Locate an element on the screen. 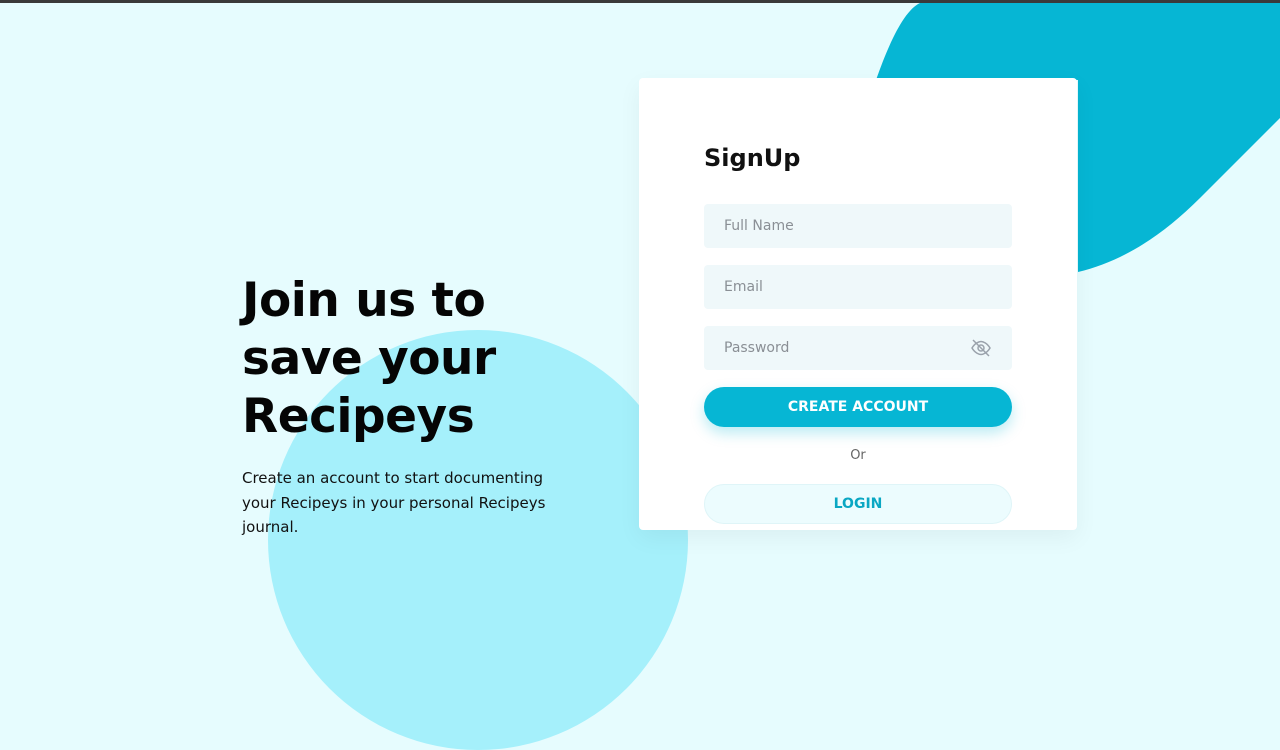  hero-title: Join us to save your Recipeys is located at coordinates (422, 359).